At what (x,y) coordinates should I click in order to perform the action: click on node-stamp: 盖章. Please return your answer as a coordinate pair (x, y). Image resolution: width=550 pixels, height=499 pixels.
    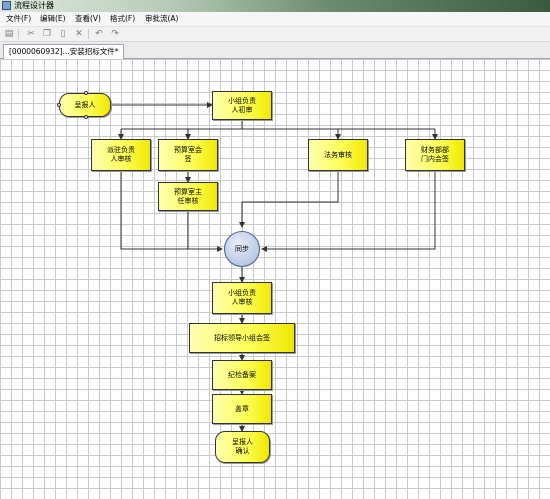
    Looking at the image, I should click on (242, 409).